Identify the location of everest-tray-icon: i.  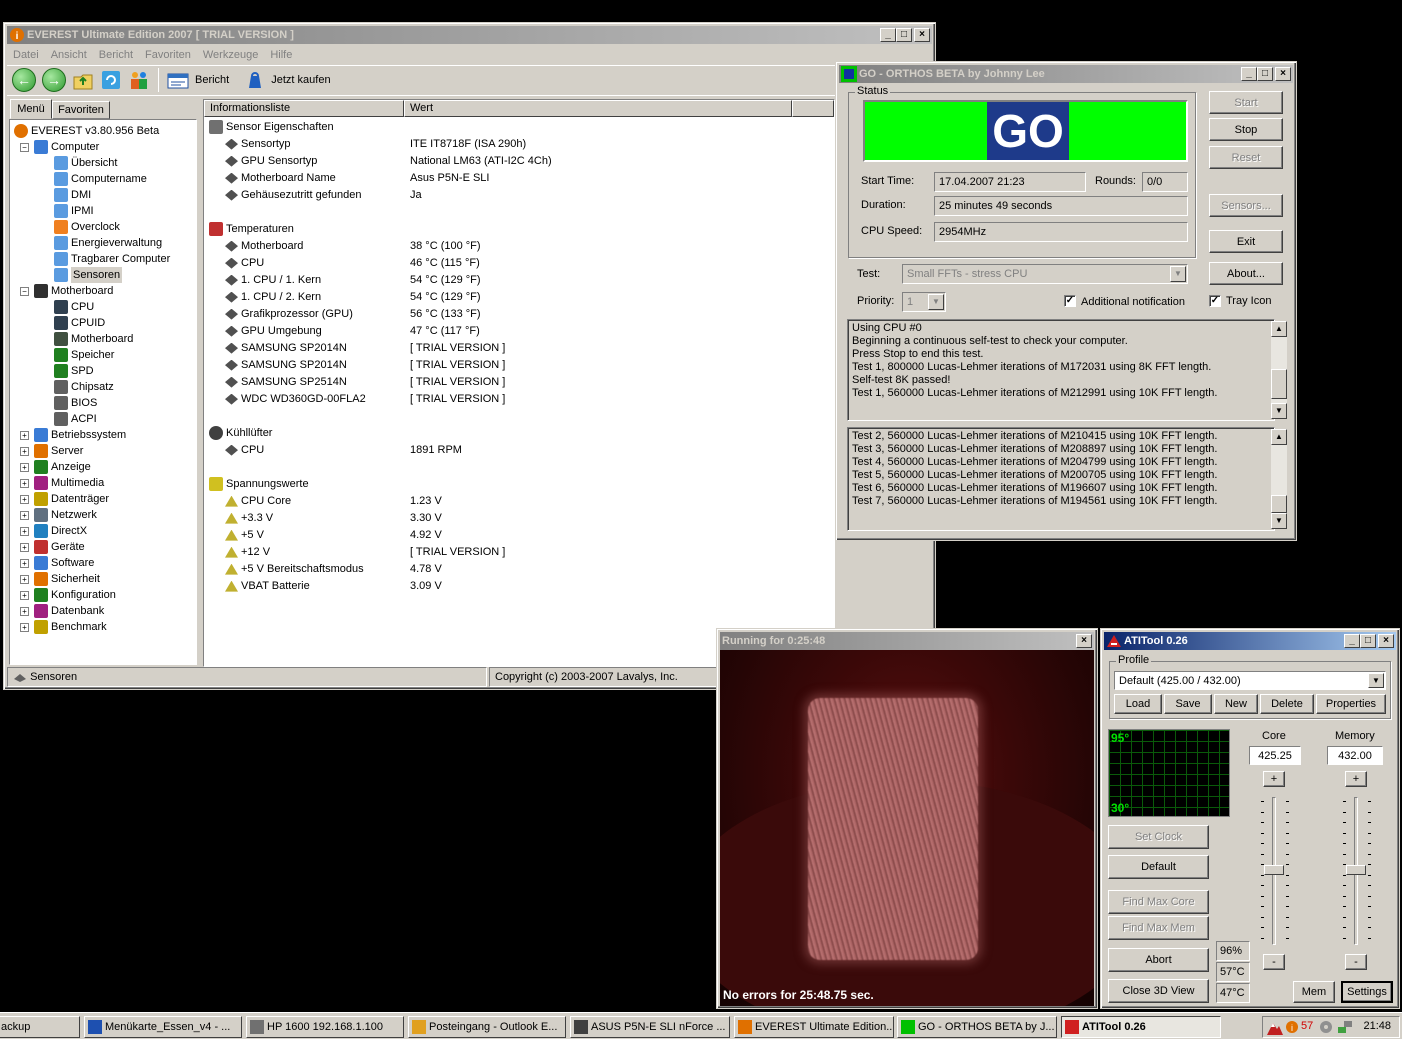
(1292, 1027).